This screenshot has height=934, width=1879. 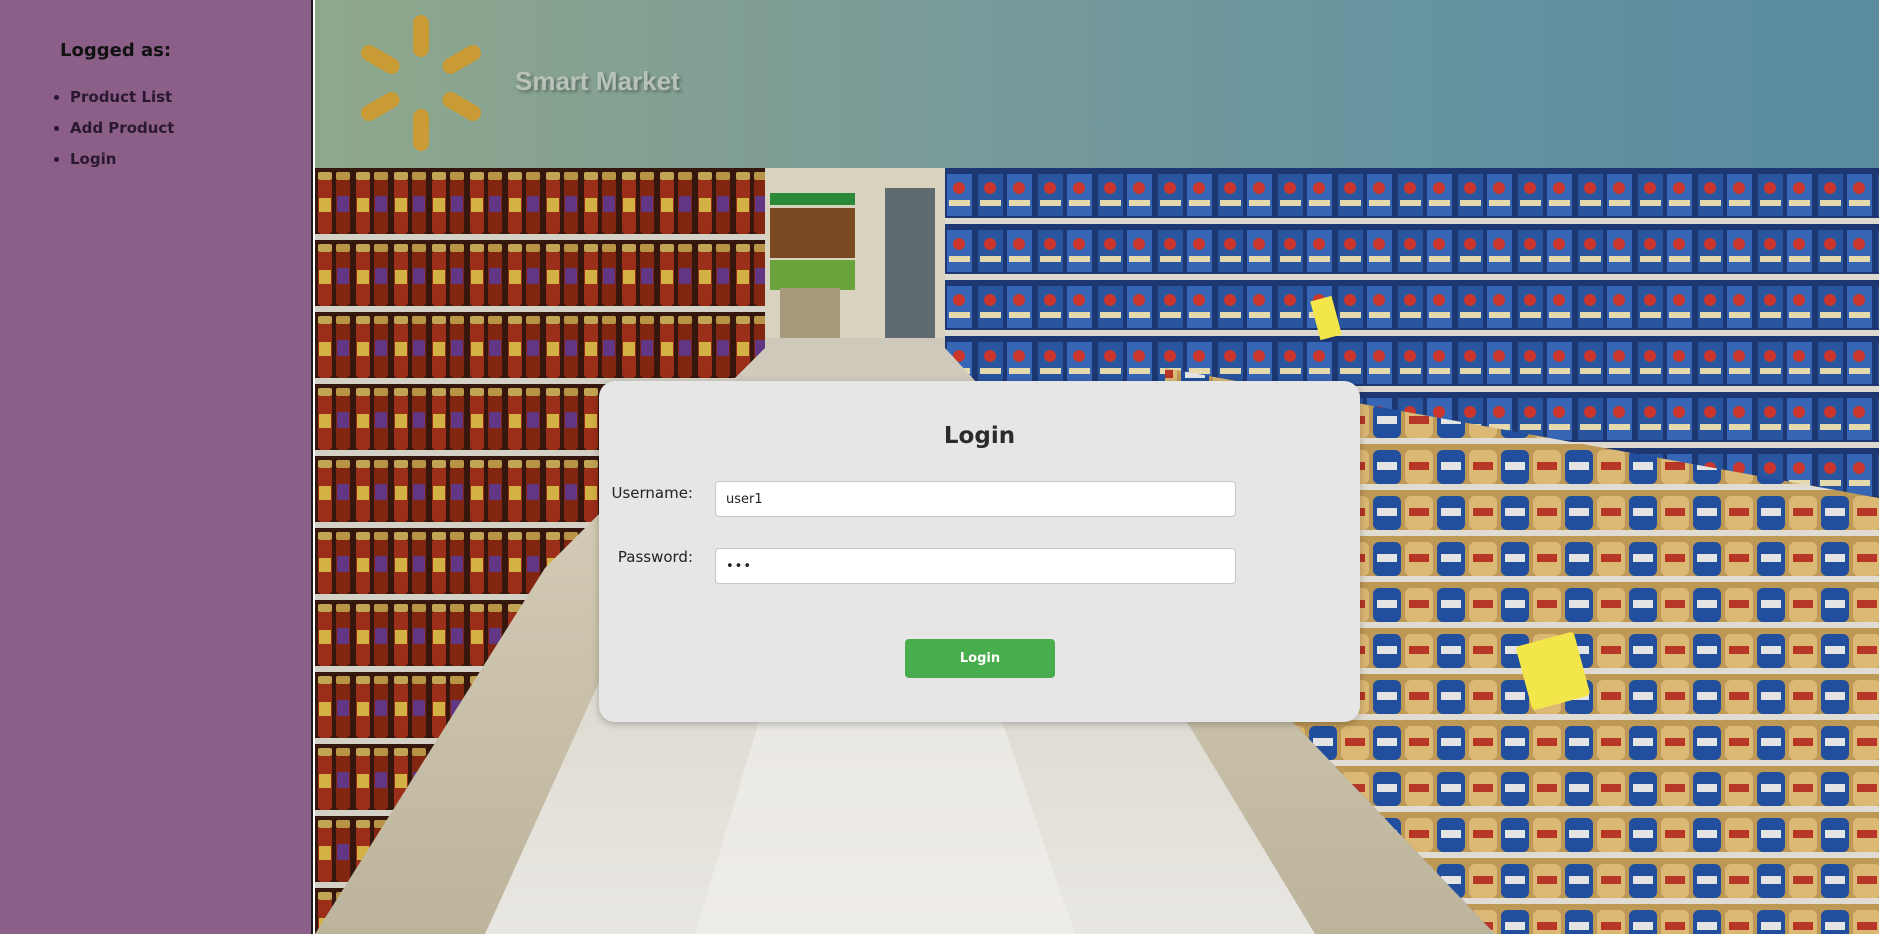 I want to click on logged-as-title: Logged as:, so click(x=116, y=50).